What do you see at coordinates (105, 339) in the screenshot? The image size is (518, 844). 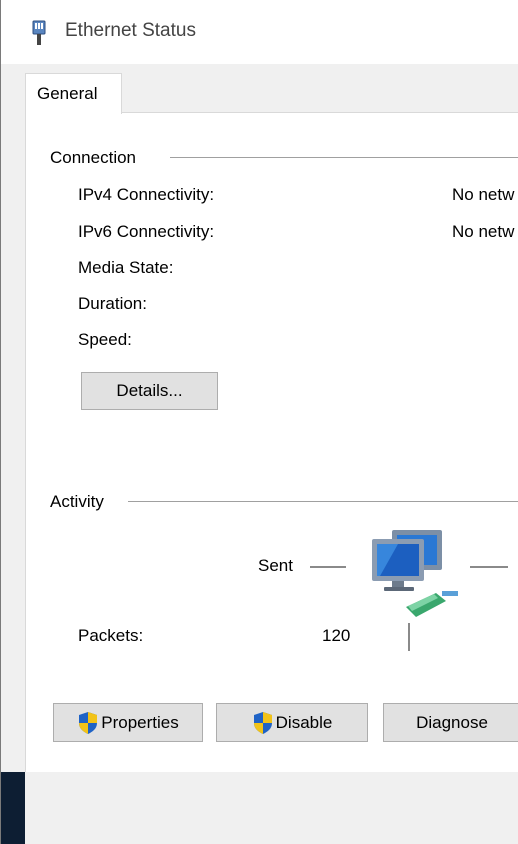 I see `speed-label: Speed:` at bounding box center [105, 339].